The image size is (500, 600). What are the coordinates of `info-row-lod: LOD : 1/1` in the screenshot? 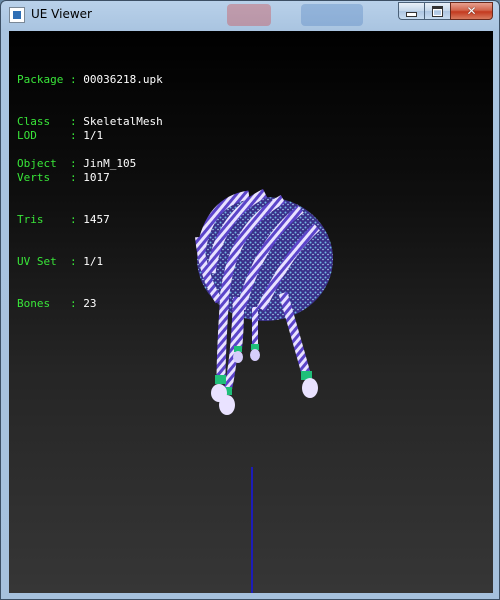 It's located at (63, 136).